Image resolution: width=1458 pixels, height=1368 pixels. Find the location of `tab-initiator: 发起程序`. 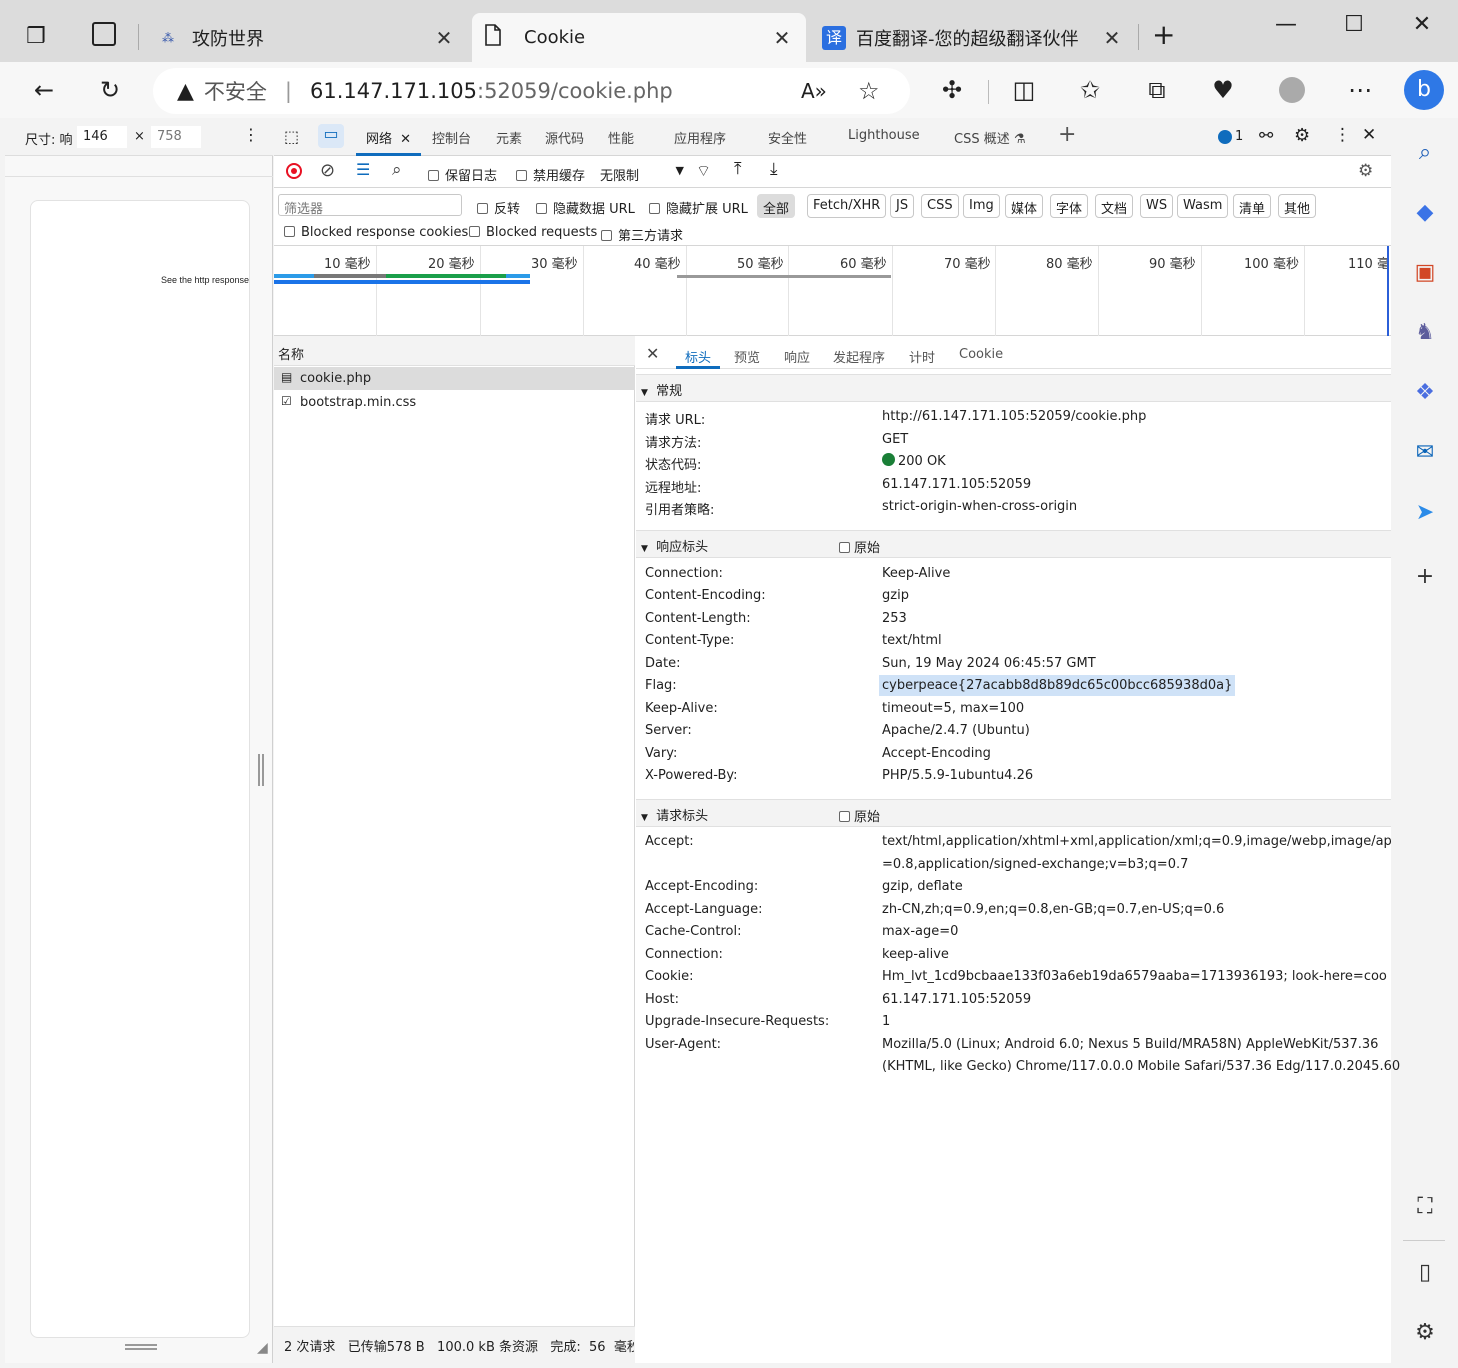

tab-initiator: 发起程序 is located at coordinates (859, 356).